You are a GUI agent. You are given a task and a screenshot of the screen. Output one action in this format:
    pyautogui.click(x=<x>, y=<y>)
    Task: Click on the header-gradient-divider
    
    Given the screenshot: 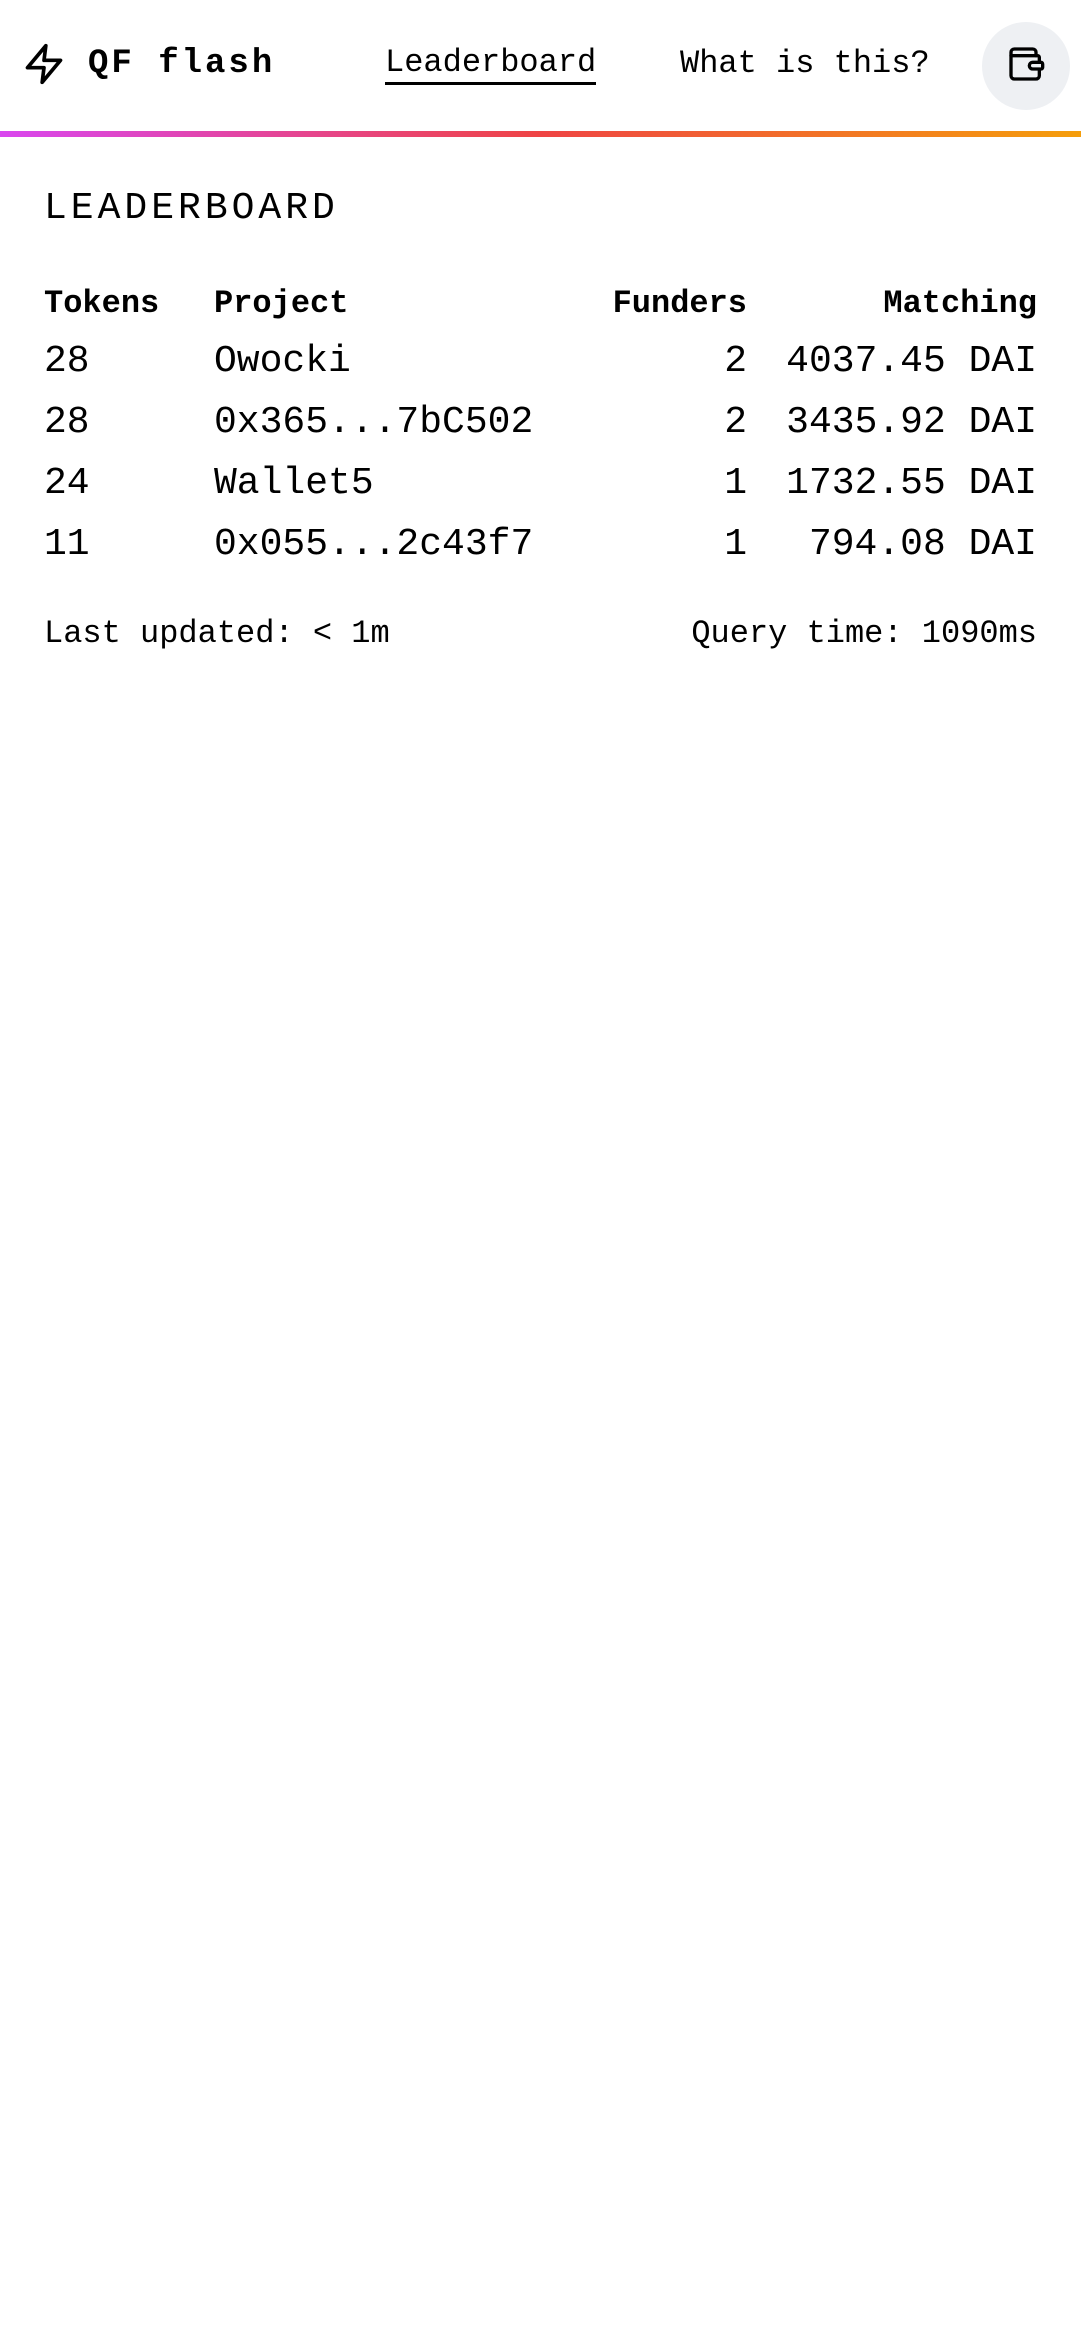 What is the action you would take?
    pyautogui.click(x=540, y=134)
    